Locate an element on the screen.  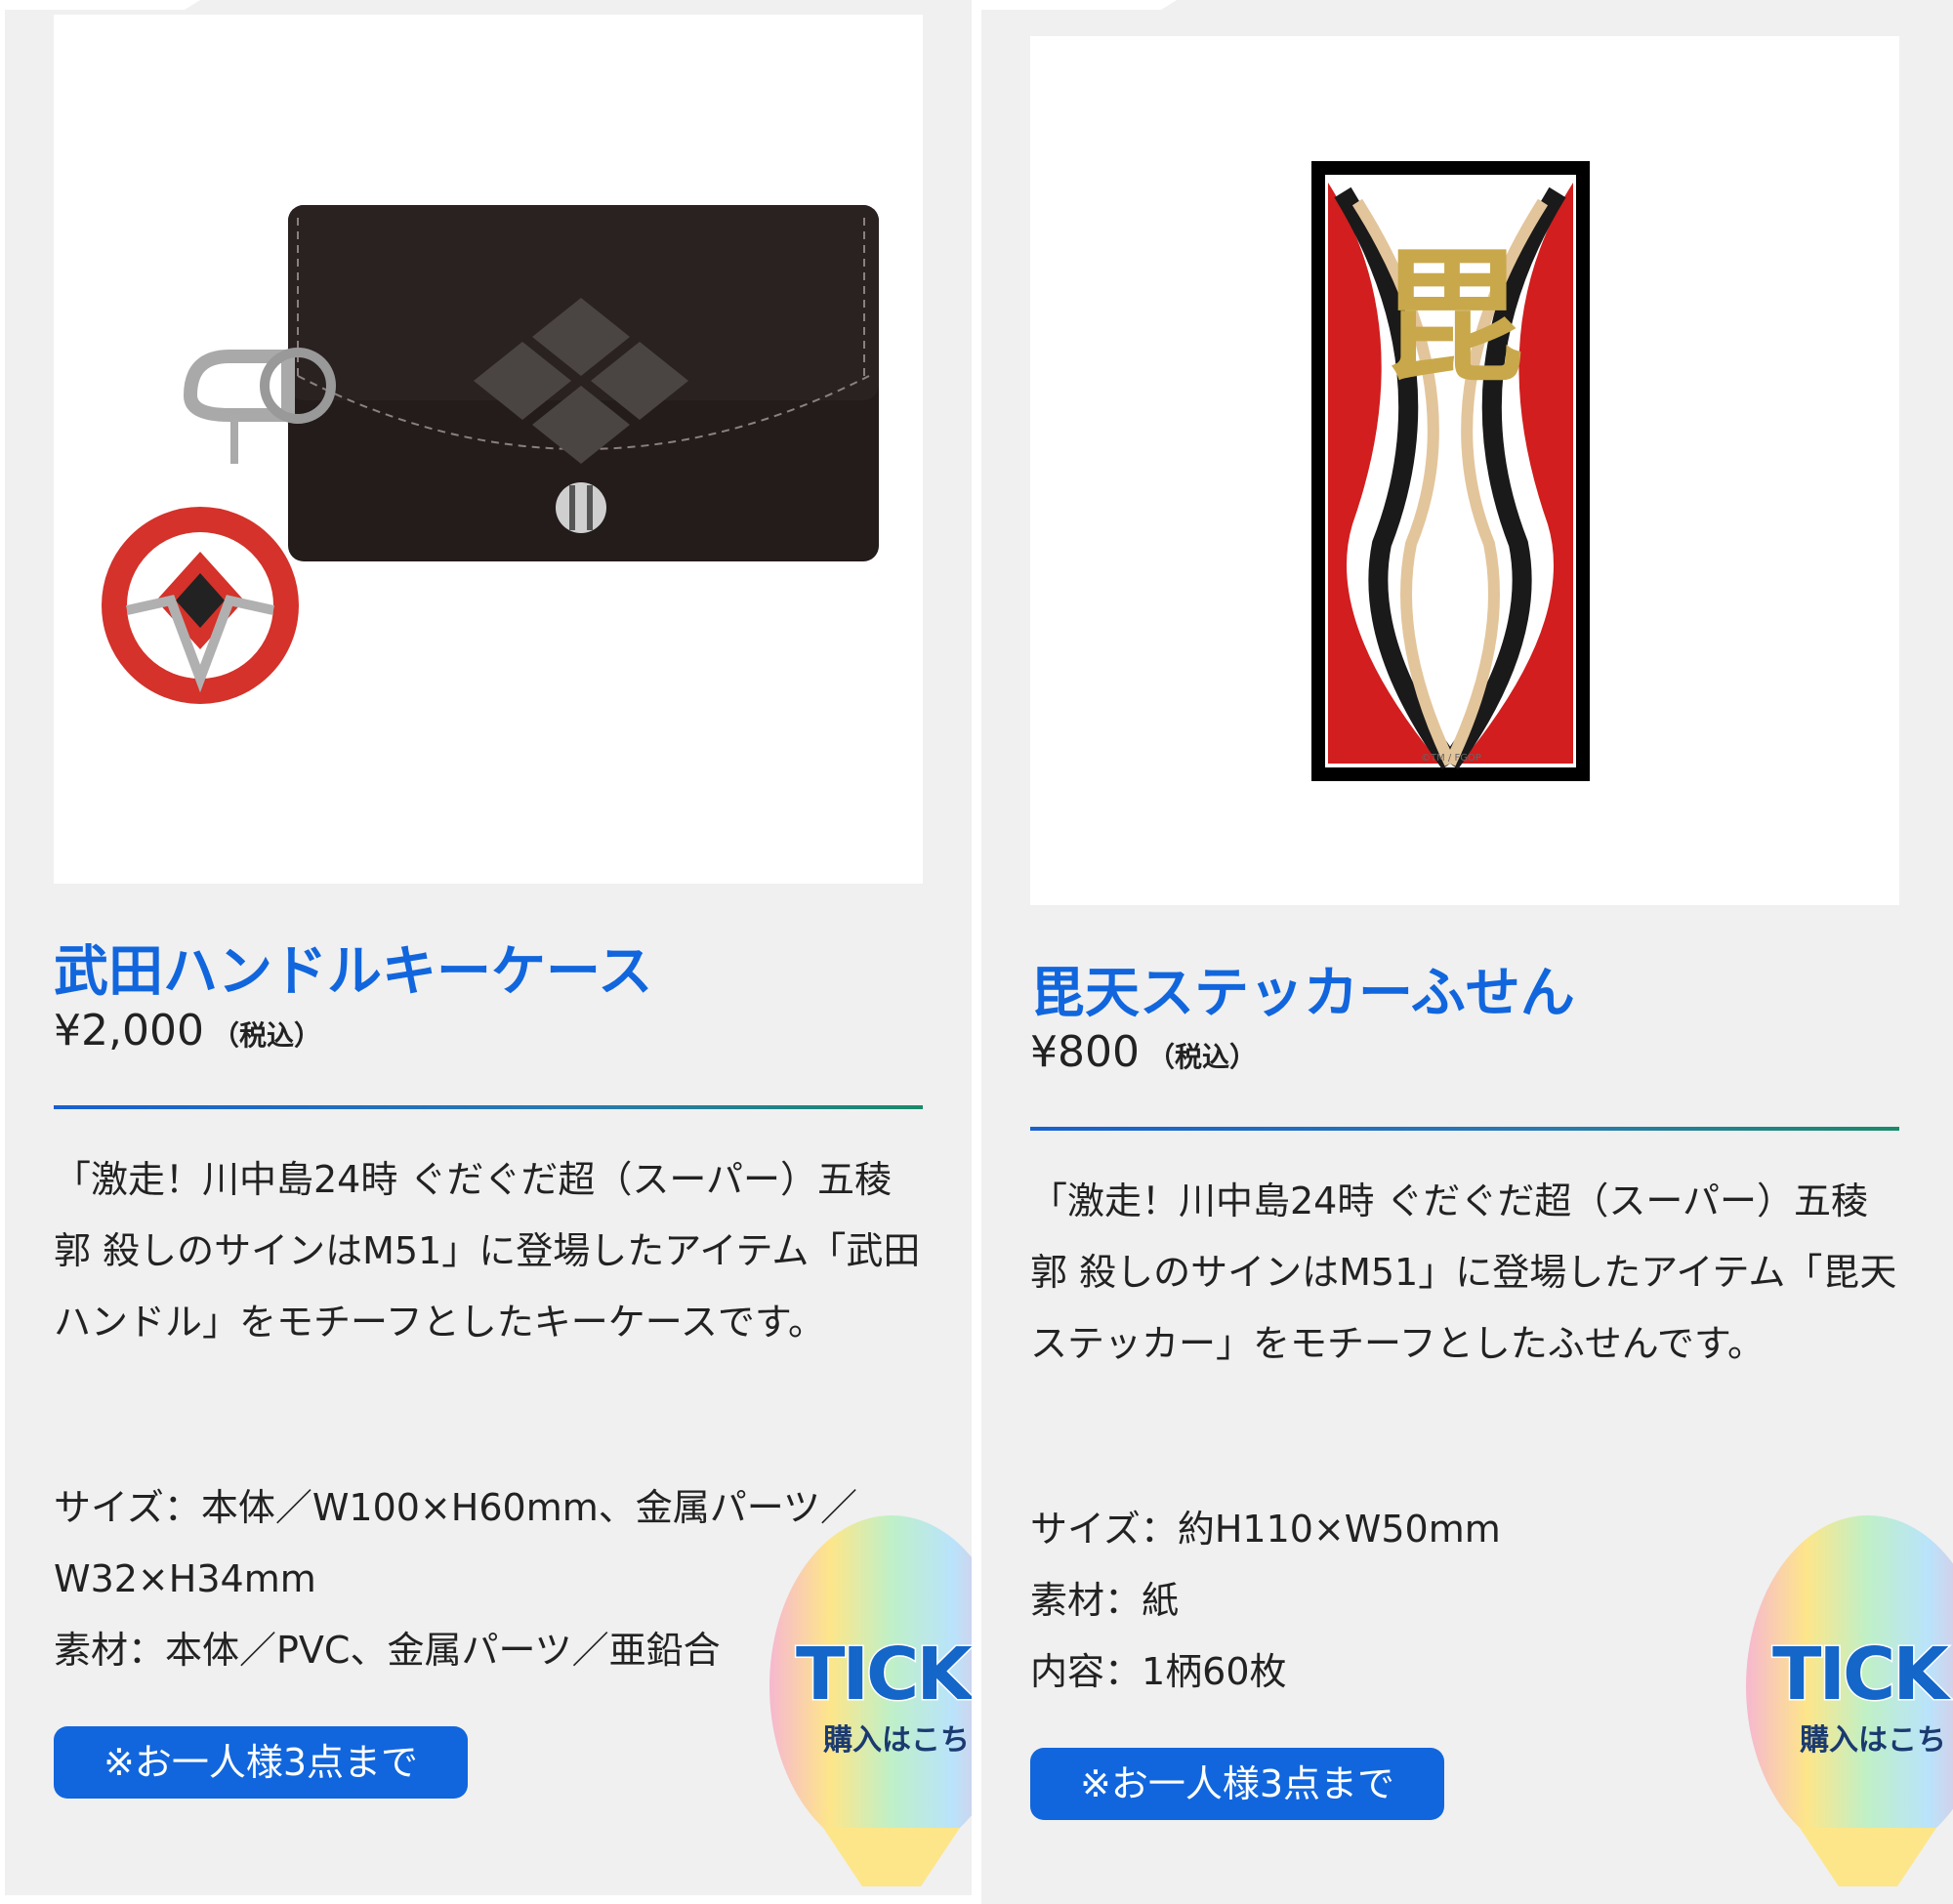
price: ¥800 is located at coordinates (1085, 1052).